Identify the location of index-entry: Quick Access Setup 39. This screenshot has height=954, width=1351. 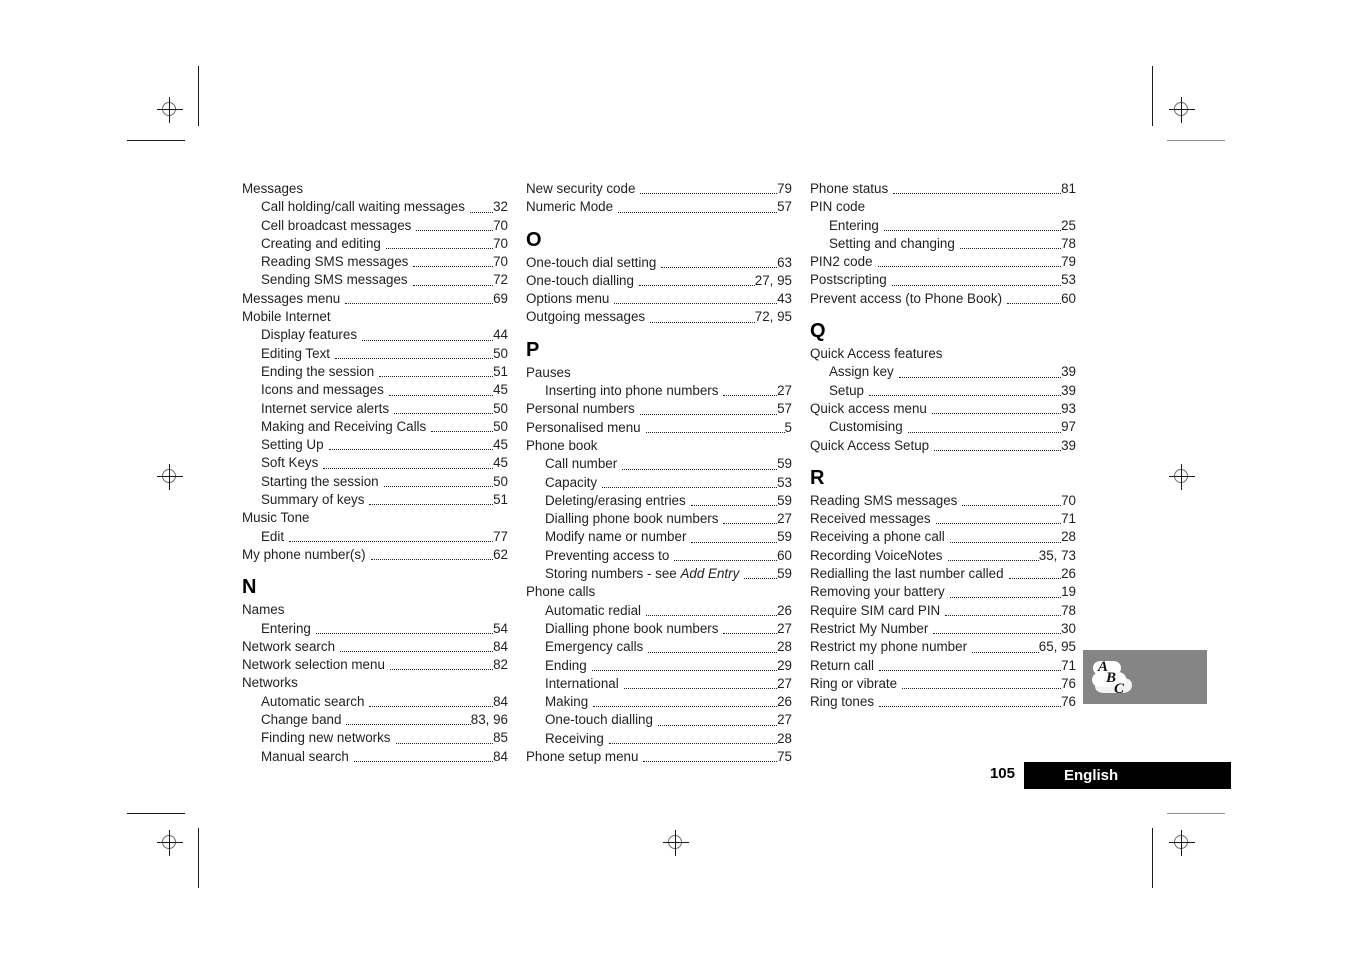
(943, 446).